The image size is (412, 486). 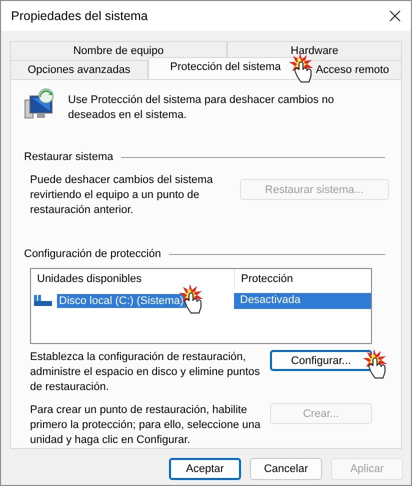 I want to click on drive-cell: Disco local (C:) (Sistema), so click(x=121, y=301).